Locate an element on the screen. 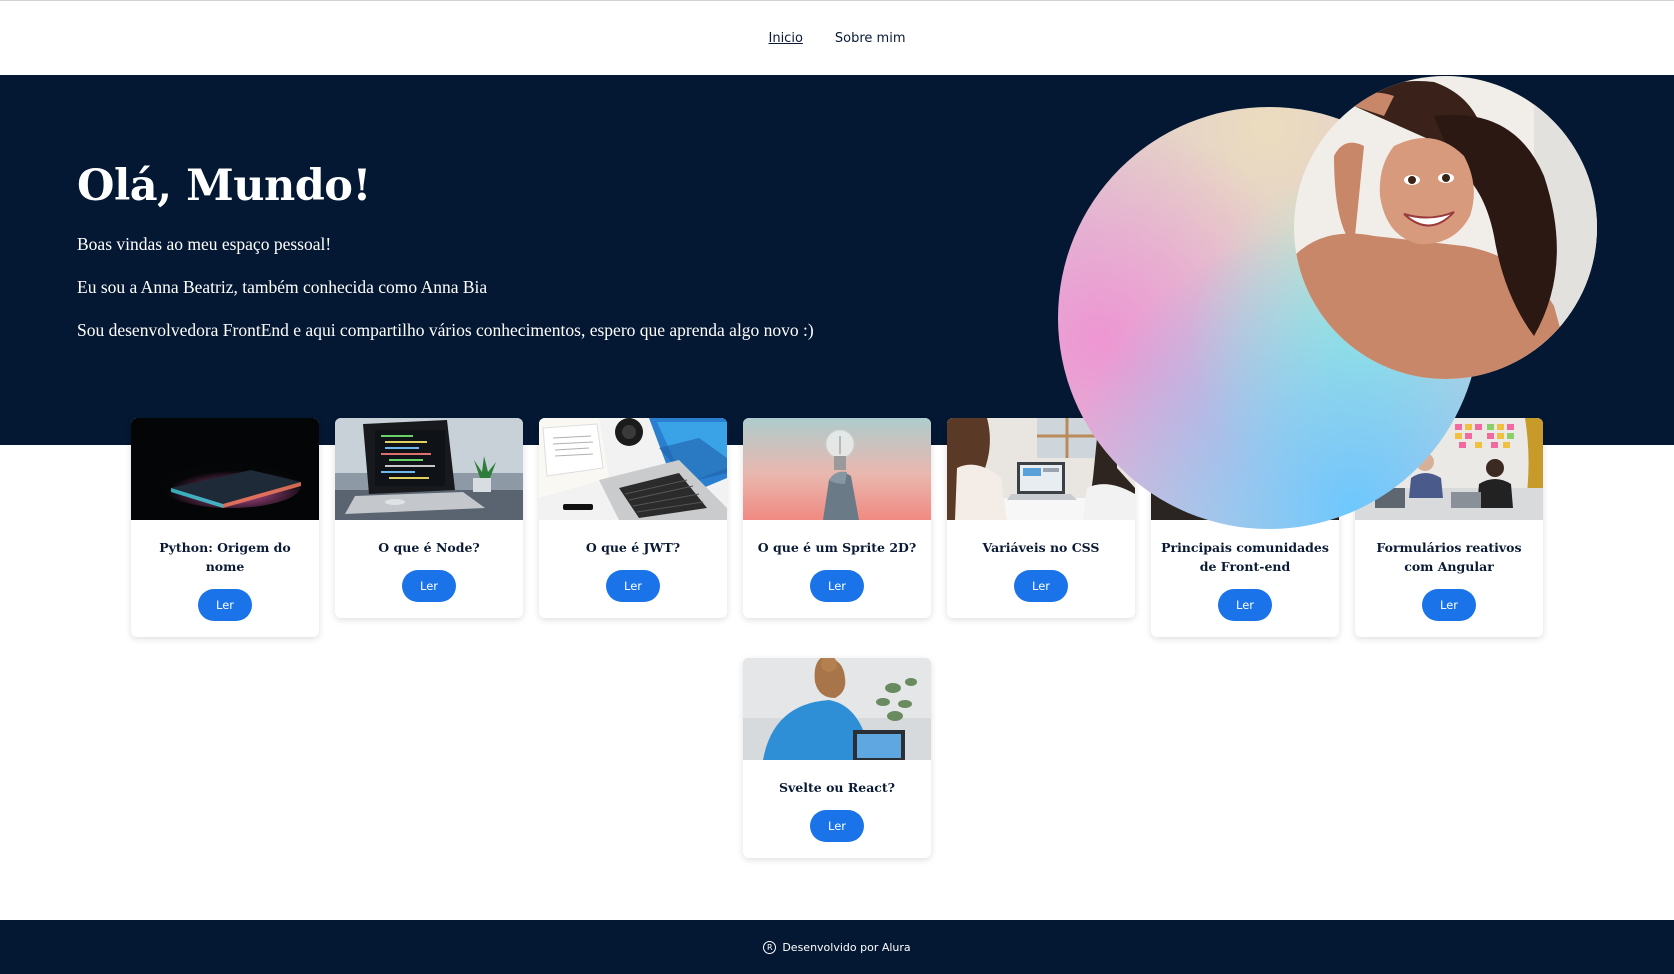  lightbulb-icon is located at coordinates (837, 469).